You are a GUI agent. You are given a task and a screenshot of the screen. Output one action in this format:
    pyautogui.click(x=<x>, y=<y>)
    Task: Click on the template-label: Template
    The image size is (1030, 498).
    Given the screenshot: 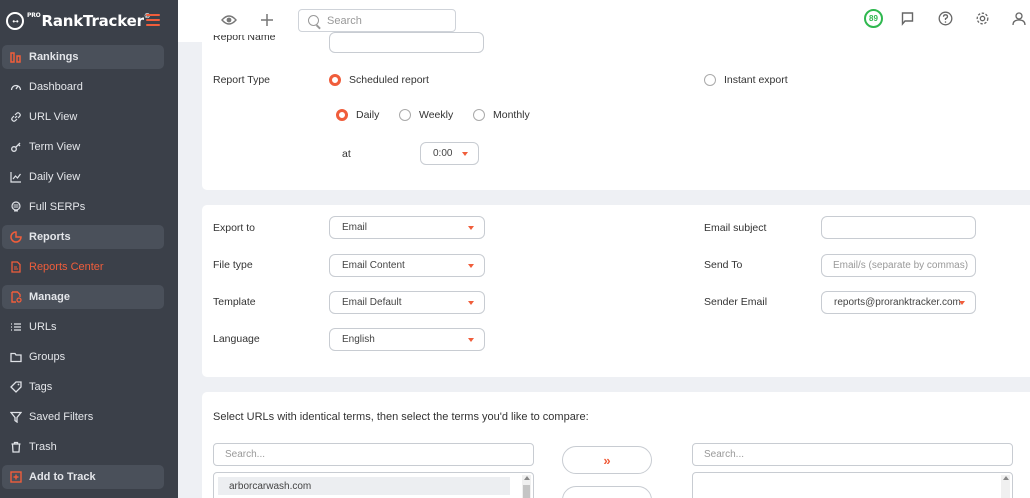 What is the action you would take?
    pyautogui.click(x=234, y=302)
    